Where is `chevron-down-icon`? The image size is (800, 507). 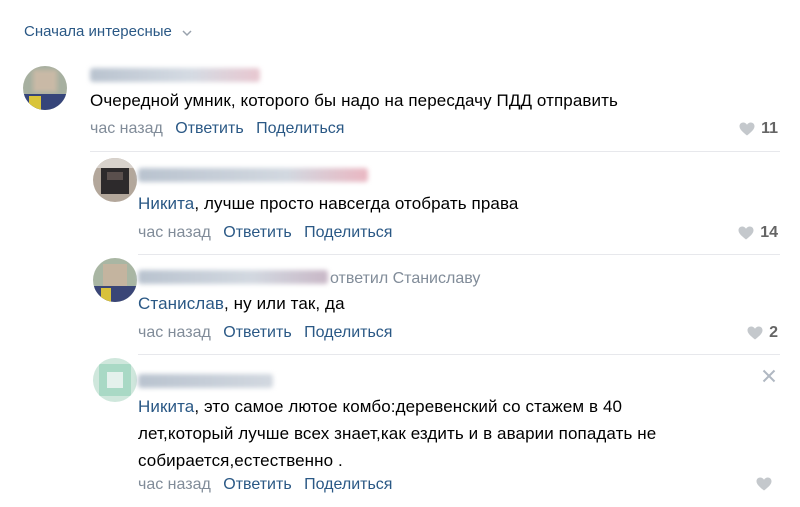 chevron-down-icon is located at coordinates (187, 32).